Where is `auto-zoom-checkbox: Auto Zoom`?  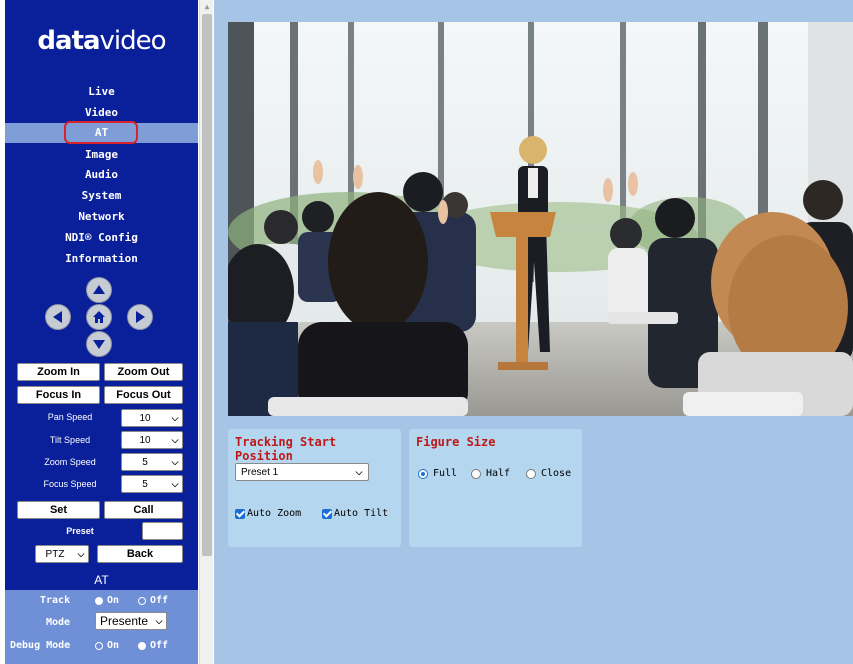
auto-zoom-checkbox: Auto Zoom is located at coordinates (268, 513).